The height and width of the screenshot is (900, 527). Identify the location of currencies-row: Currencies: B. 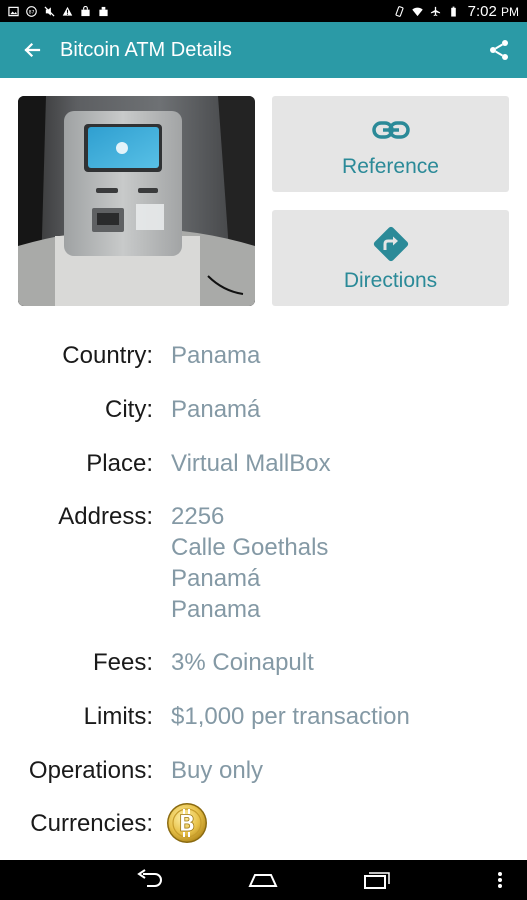
(263, 830).